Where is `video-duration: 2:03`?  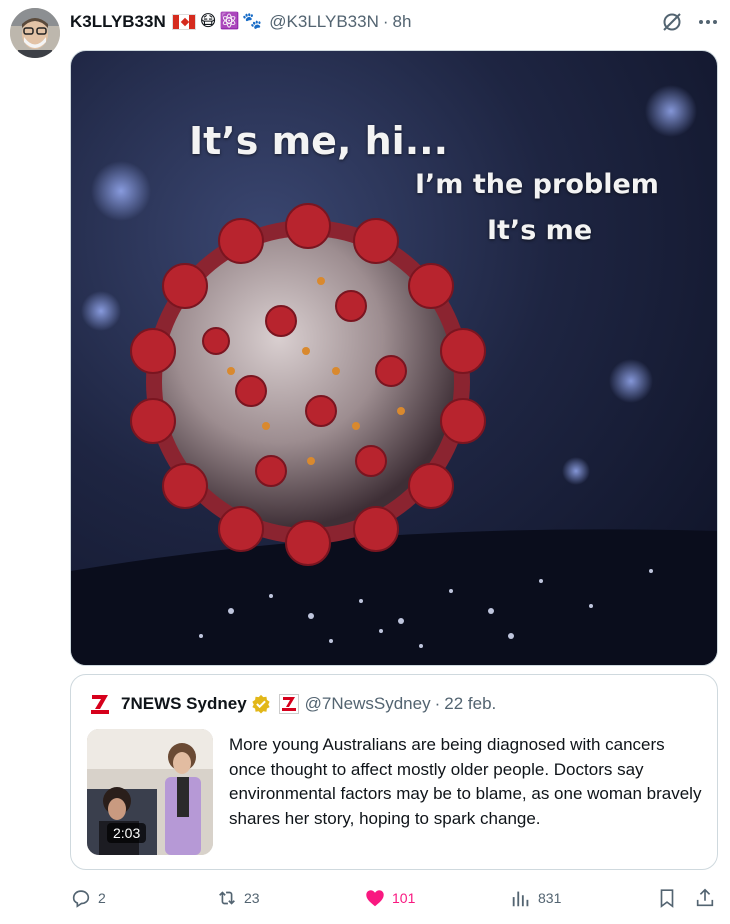
video-duration: 2:03 is located at coordinates (127, 833).